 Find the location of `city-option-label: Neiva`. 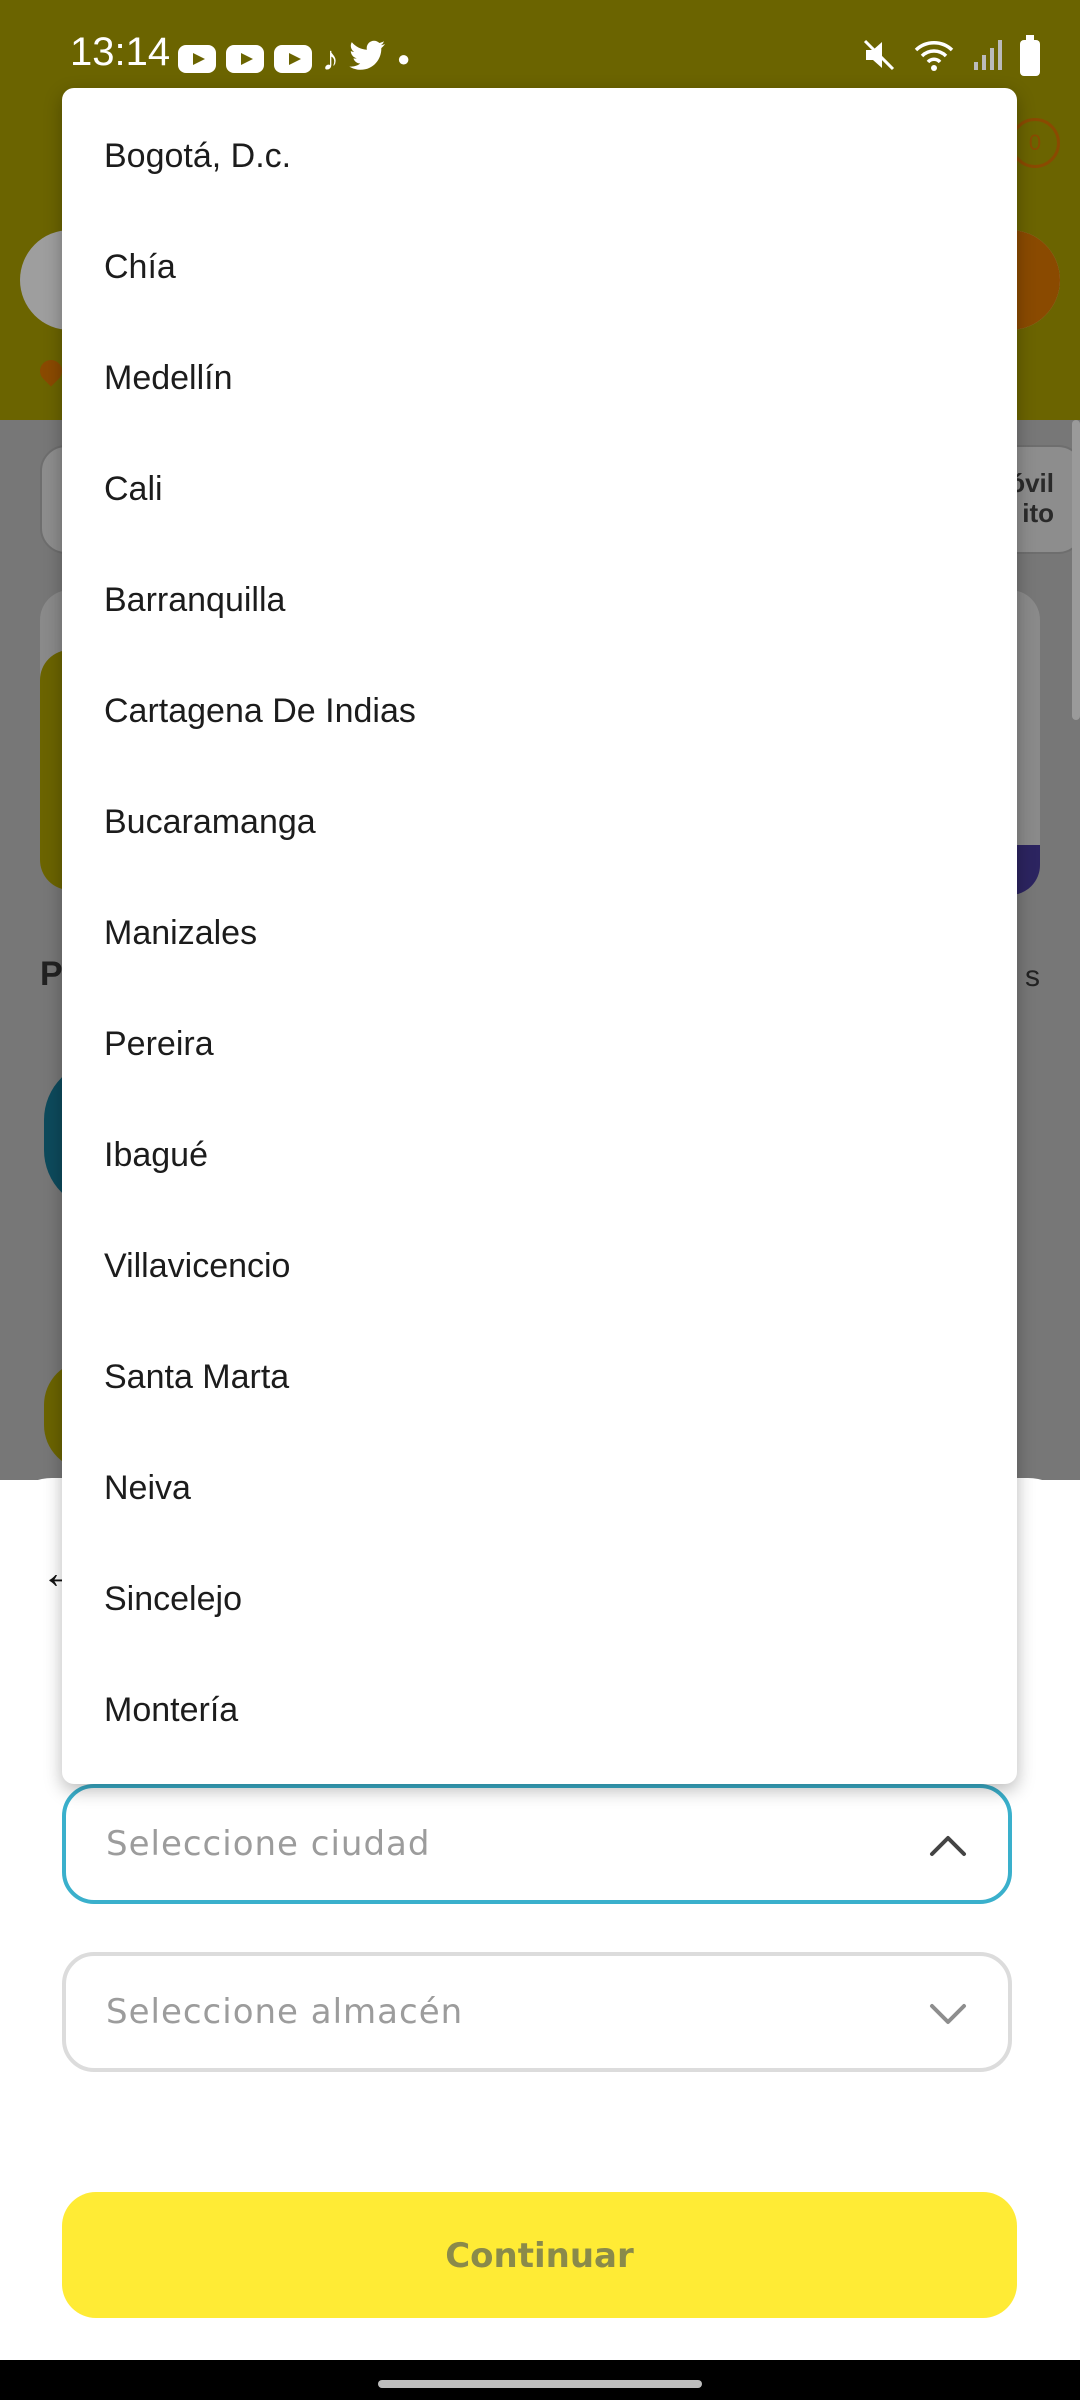

city-option-label: Neiva is located at coordinates (147, 1488).